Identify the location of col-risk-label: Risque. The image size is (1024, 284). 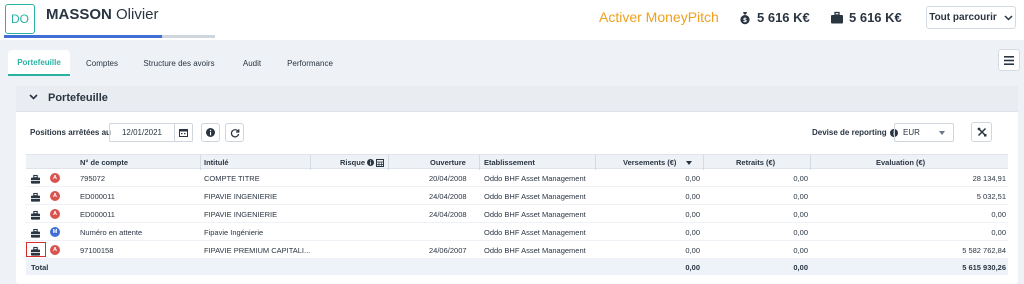
(353, 162).